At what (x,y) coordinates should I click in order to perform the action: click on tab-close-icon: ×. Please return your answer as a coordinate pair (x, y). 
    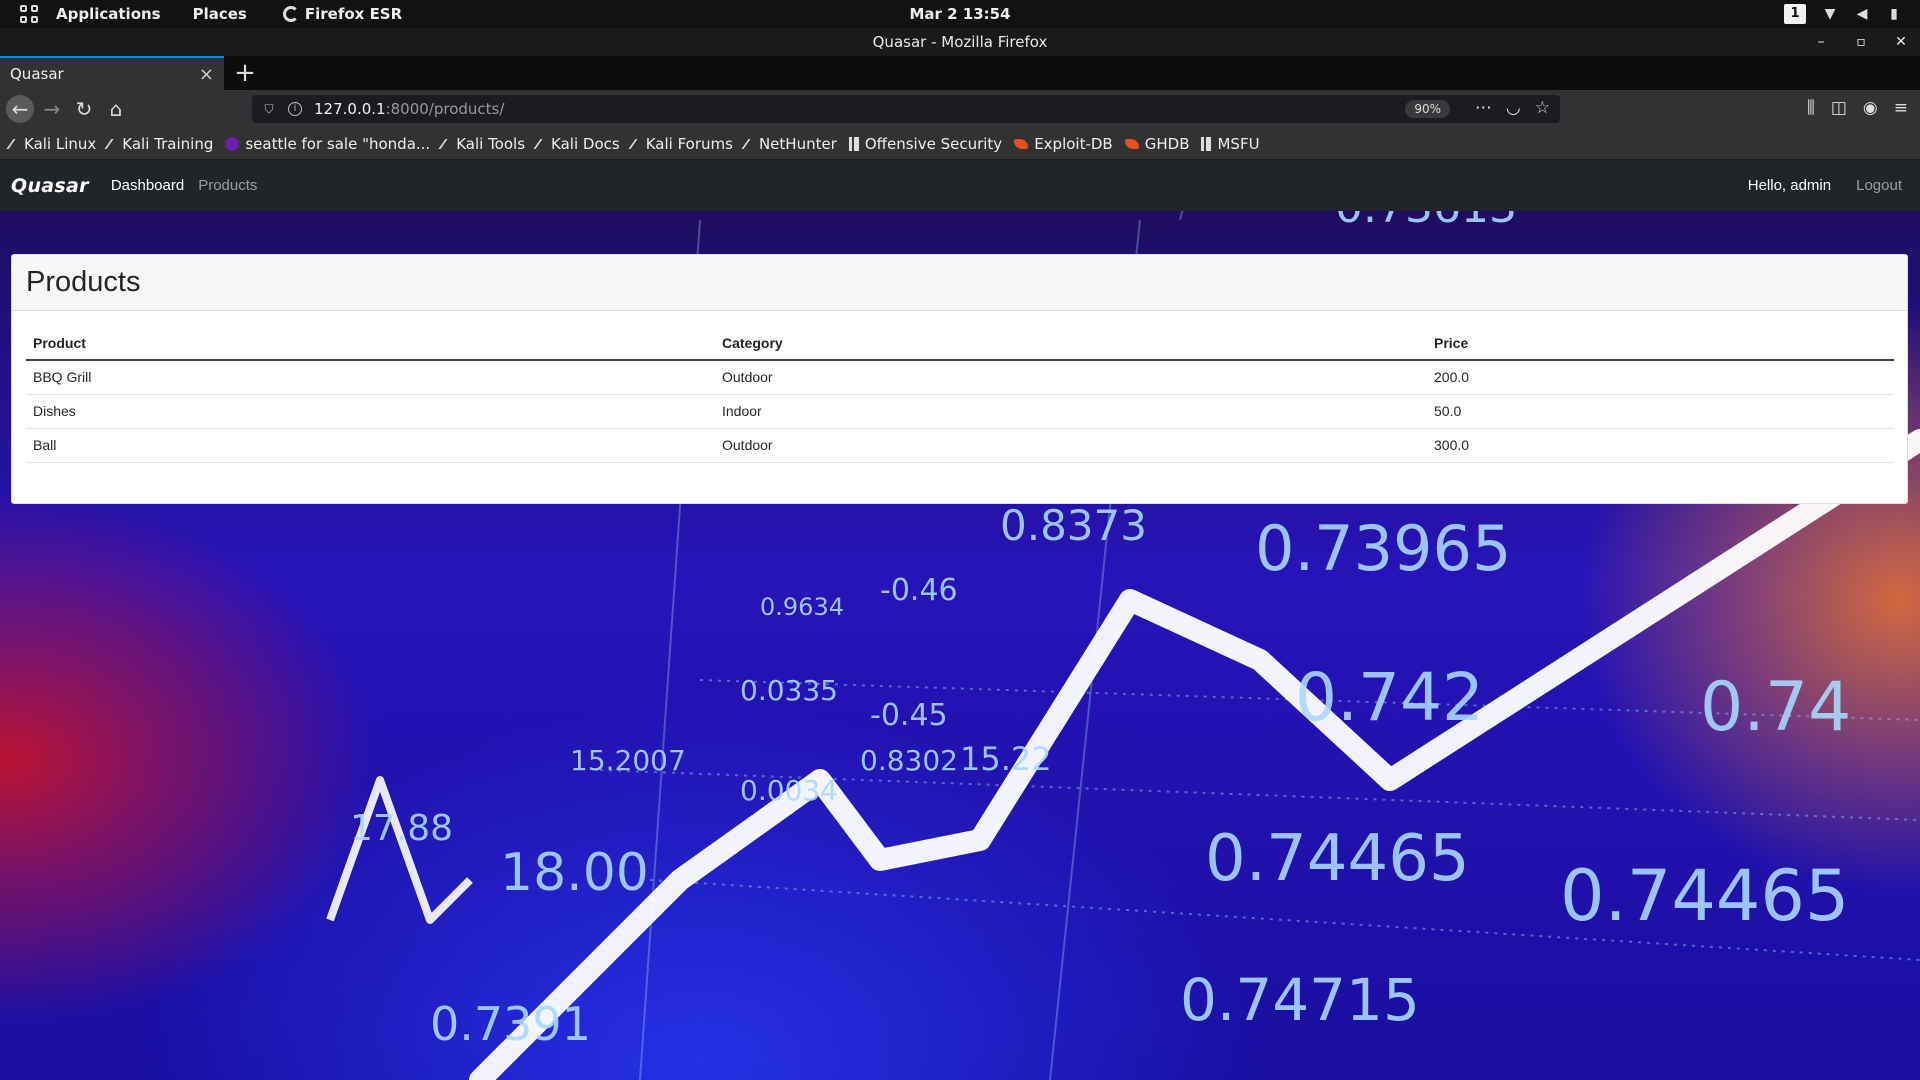
    Looking at the image, I should click on (206, 74).